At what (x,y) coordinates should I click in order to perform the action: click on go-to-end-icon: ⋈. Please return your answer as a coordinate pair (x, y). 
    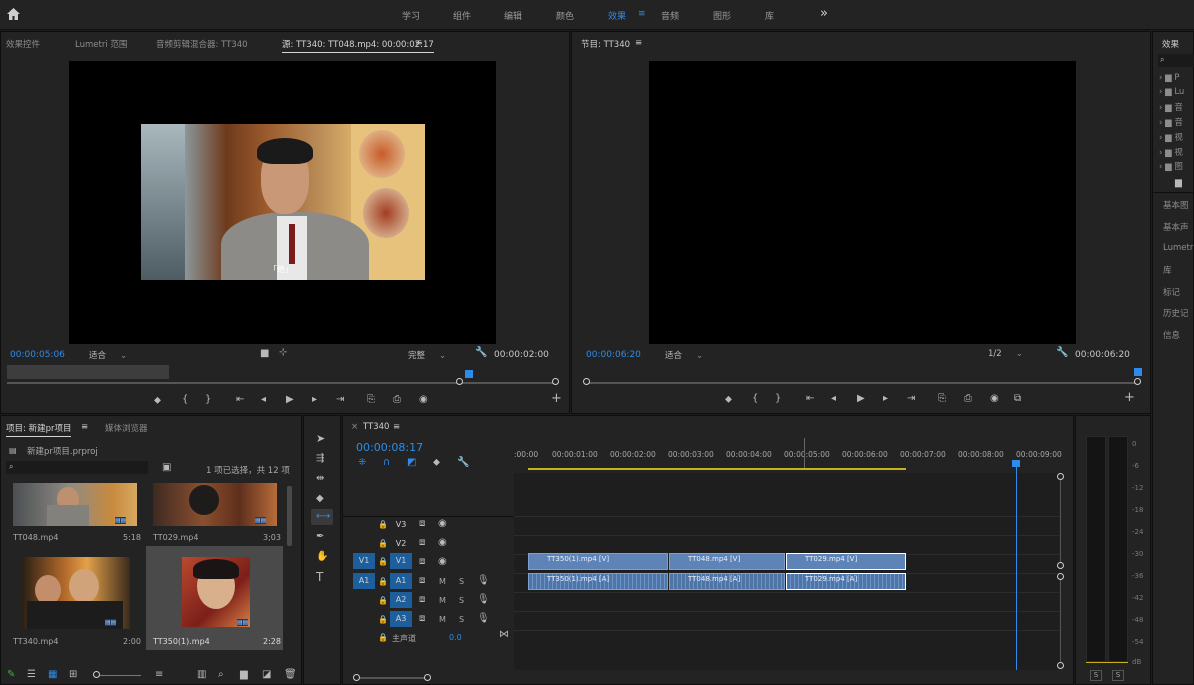
    Looking at the image, I should click on (504, 635).